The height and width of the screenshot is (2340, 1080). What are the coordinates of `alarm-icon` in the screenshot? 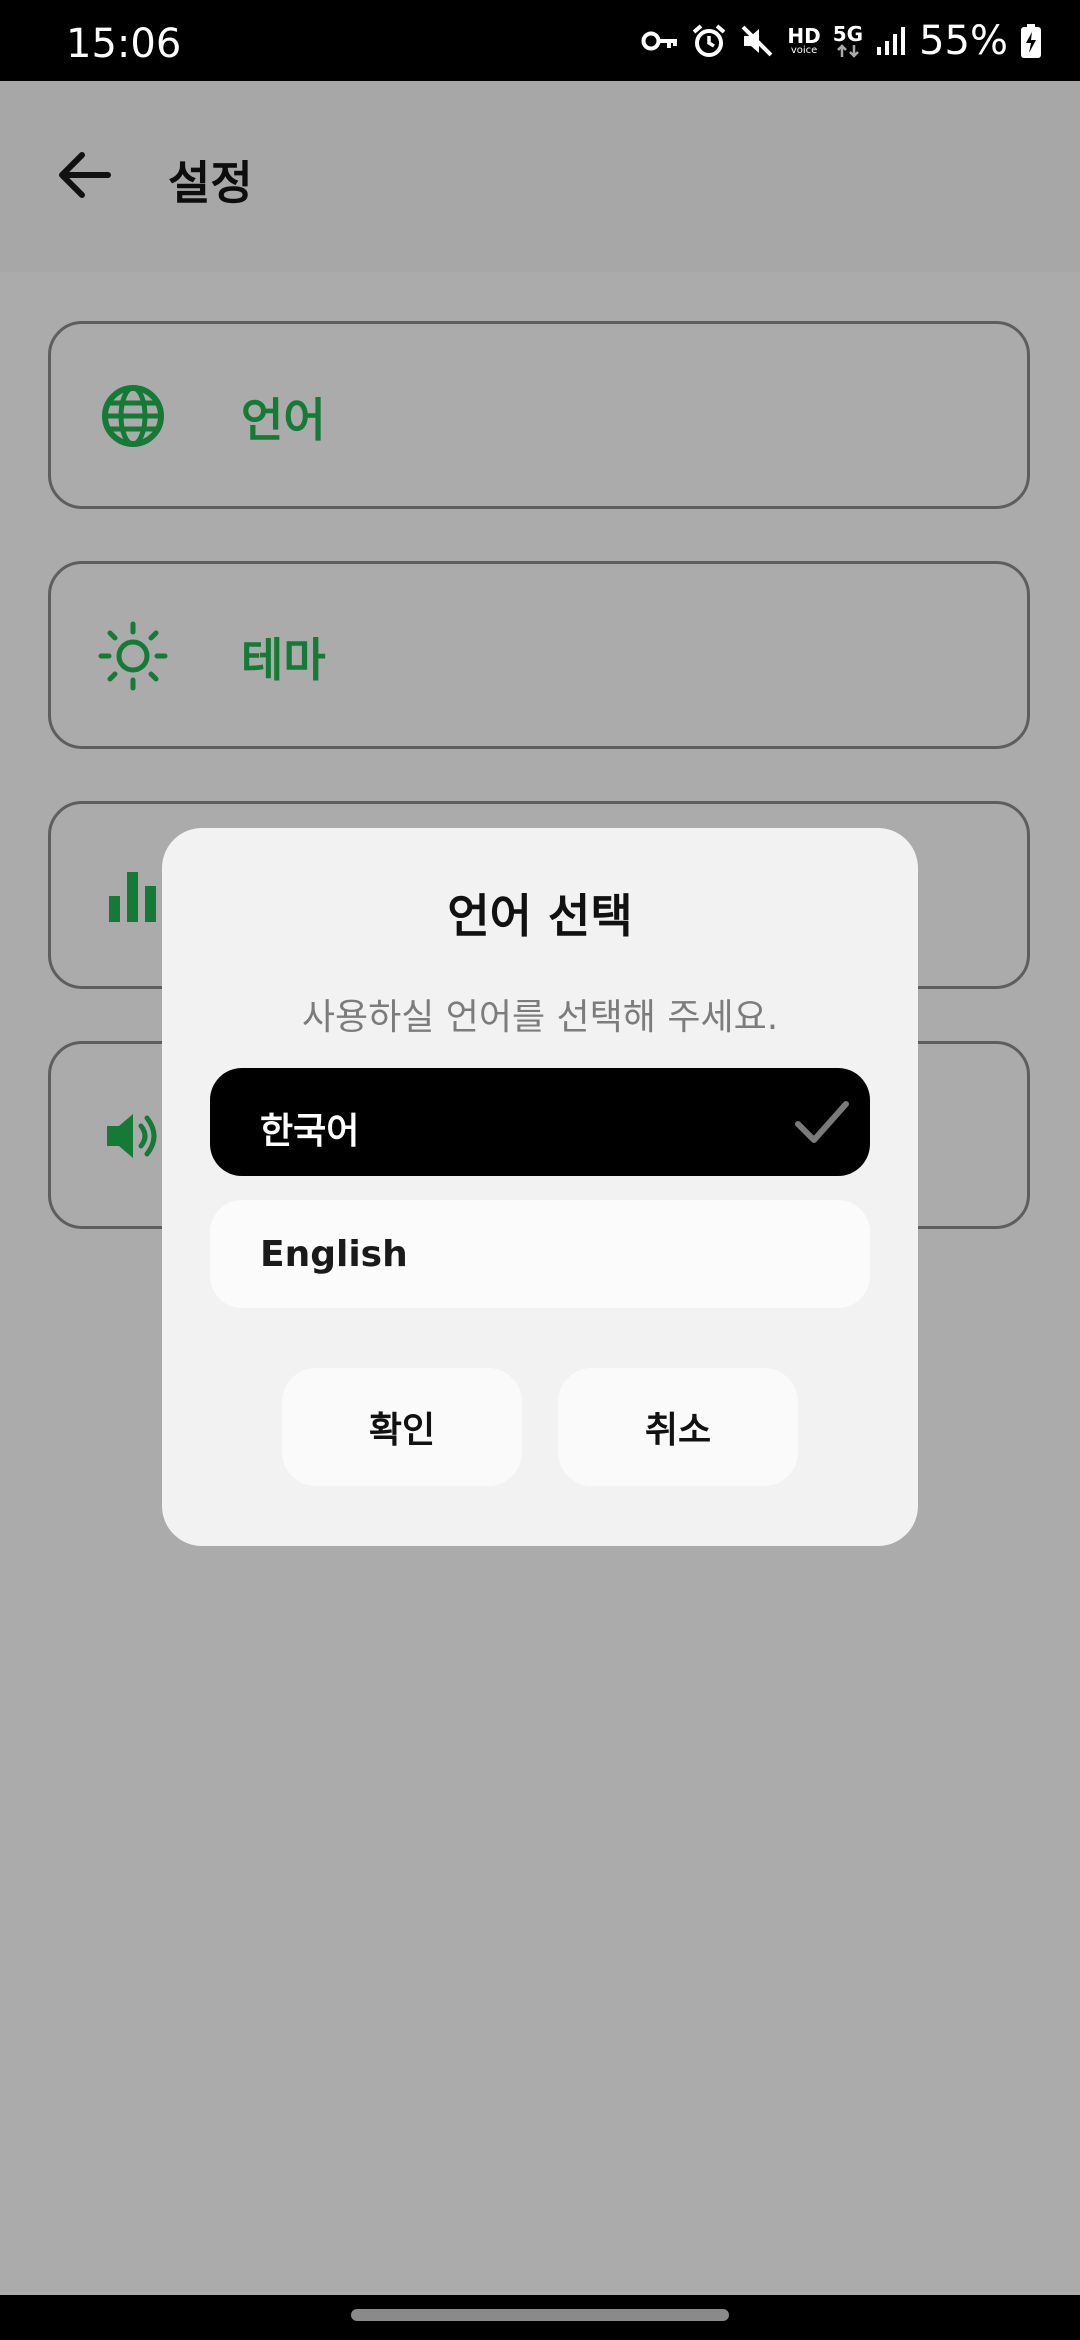 It's located at (709, 40).